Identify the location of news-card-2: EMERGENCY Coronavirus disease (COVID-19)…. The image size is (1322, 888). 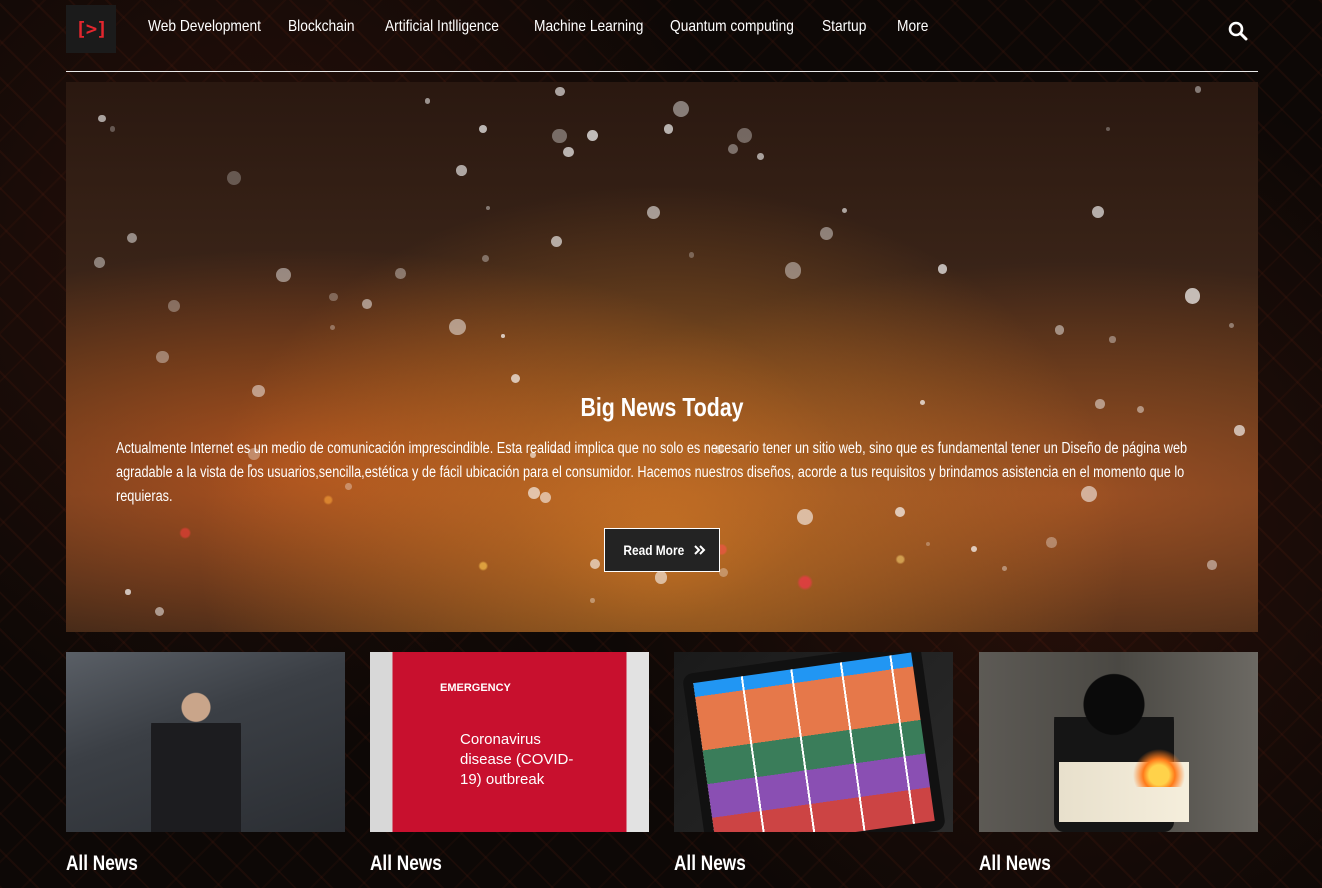
(509, 764).